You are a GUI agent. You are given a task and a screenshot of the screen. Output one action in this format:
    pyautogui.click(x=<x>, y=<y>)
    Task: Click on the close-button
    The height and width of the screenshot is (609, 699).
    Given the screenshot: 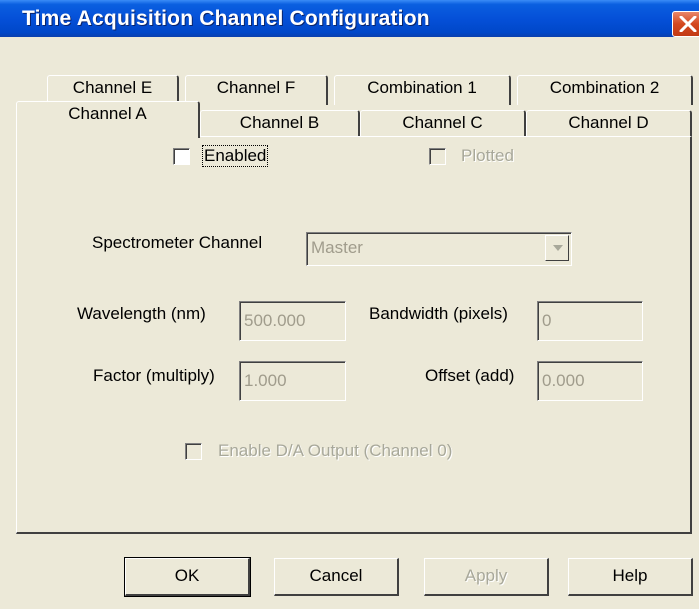 What is the action you would take?
    pyautogui.click(x=685, y=24)
    